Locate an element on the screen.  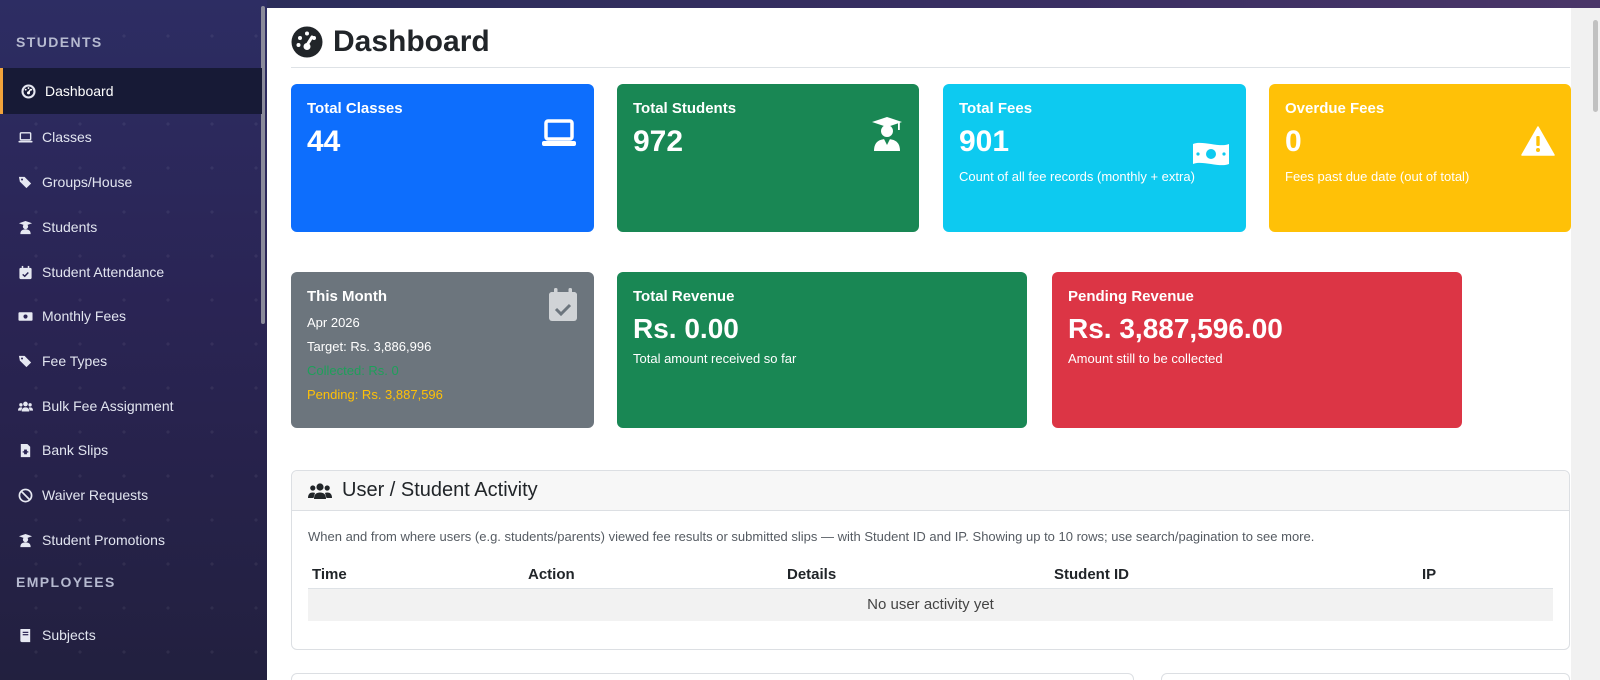
card-subtext: Amount still to be collected is located at coordinates (1145, 358).